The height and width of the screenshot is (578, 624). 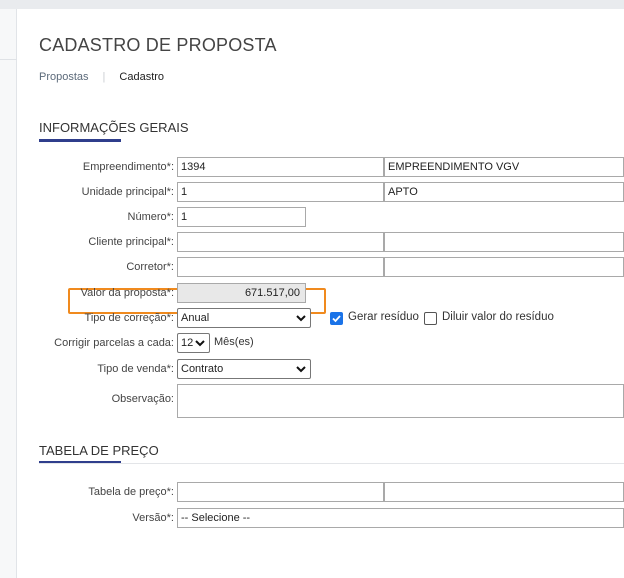 I want to click on check-icon, so click(x=336, y=319).